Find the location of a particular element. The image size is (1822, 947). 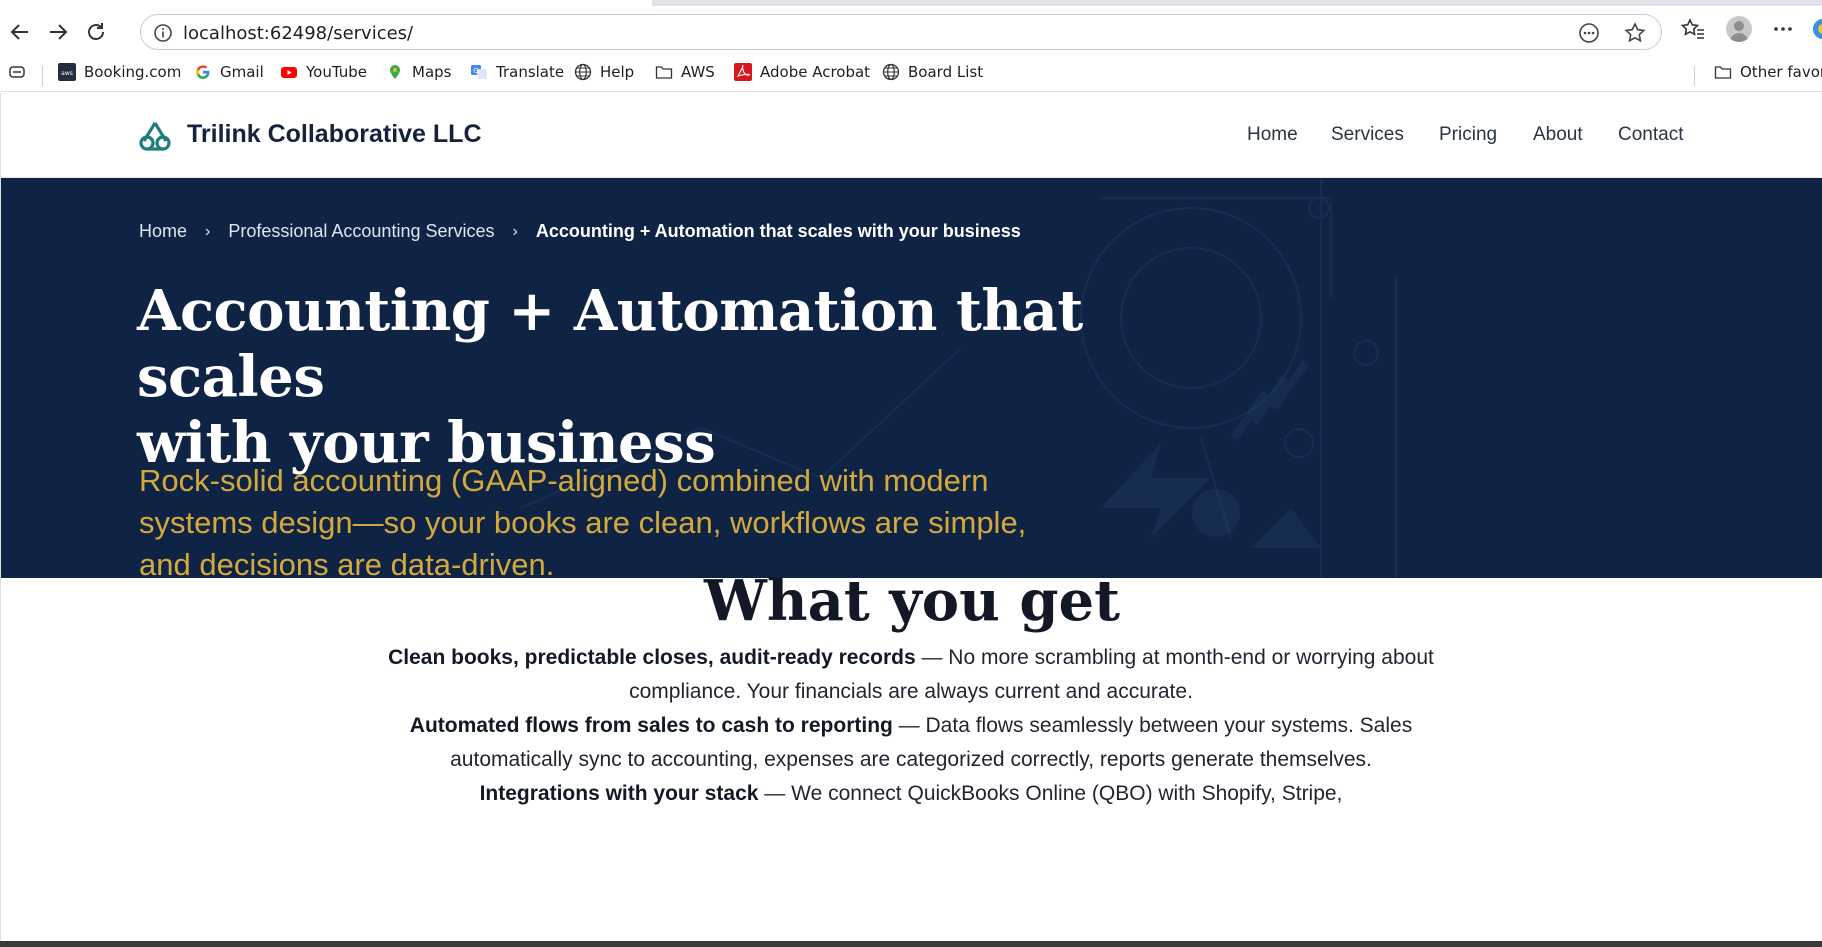

site-info-icon is located at coordinates (163, 33).